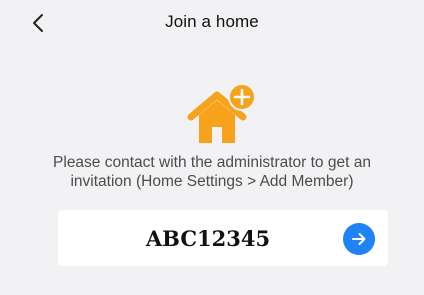 This screenshot has width=424, height=295. What do you see at coordinates (208, 238) in the screenshot?
I see `invite-code-input` at bounding box center [208, 238].